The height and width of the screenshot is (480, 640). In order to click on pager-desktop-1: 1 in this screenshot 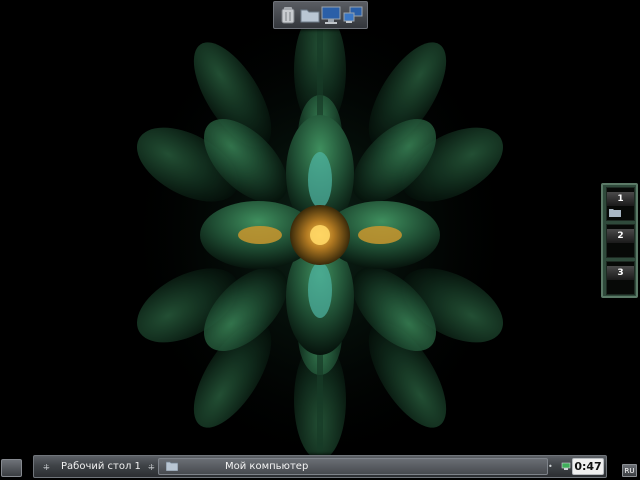, I will do `click(620, 204)`.